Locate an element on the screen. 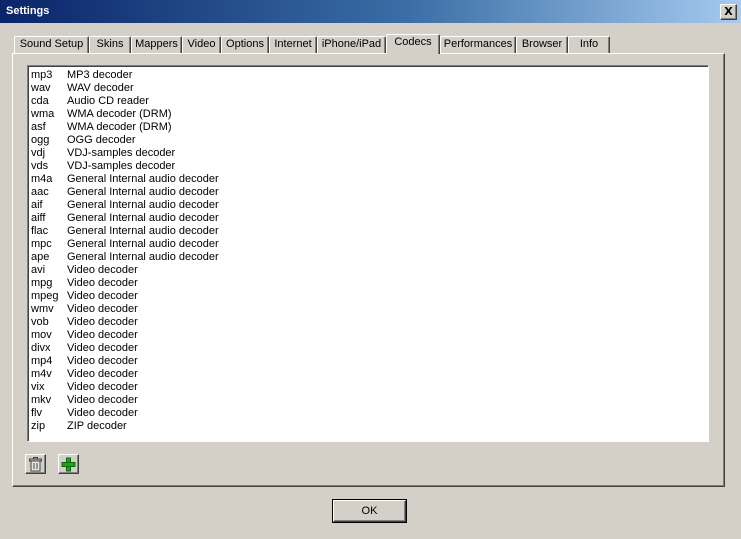  codec-extension: mpeg is located at coordinates (45, 296).